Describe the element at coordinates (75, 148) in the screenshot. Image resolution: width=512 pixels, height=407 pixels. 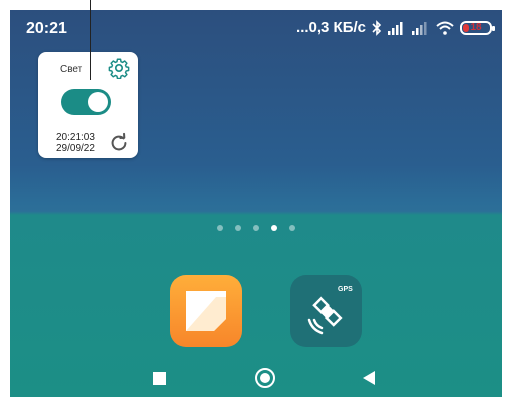
I see `widget-date: 29/09/22` at that location.